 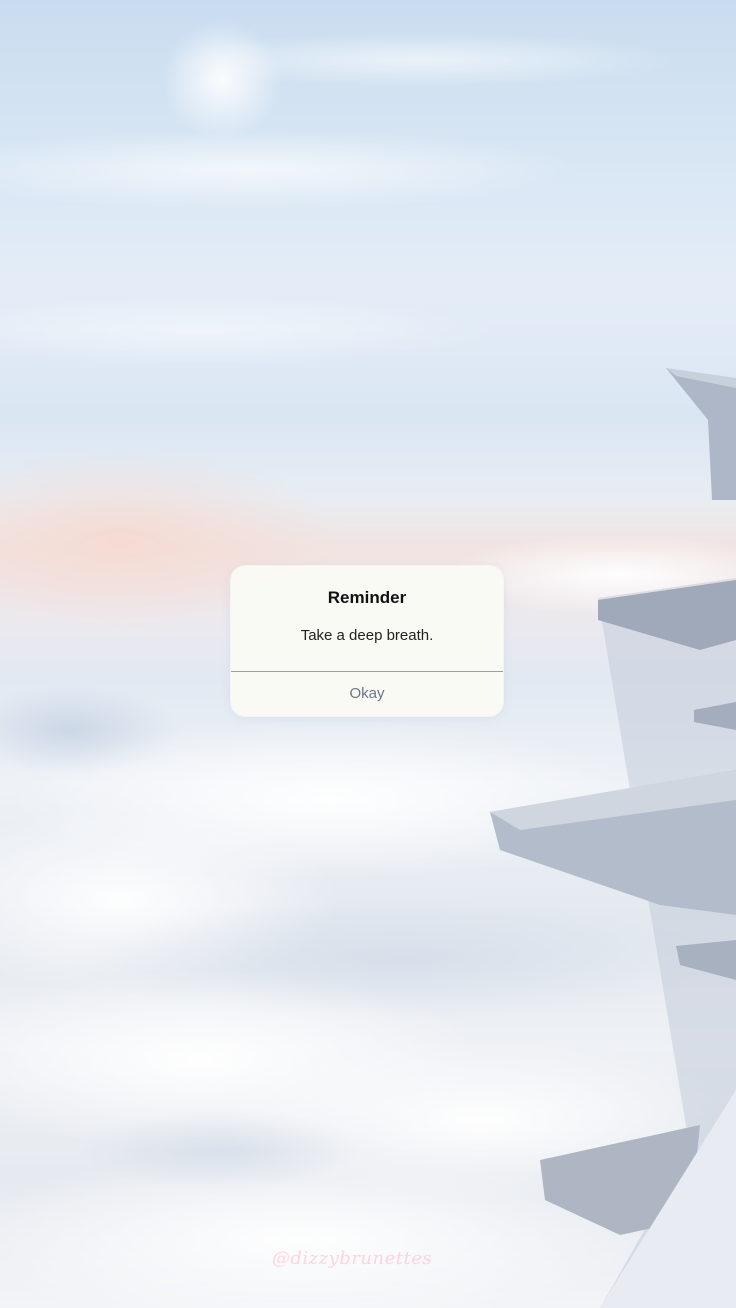 I want to click on cloud-shadow, so click(x=220, y=1150).